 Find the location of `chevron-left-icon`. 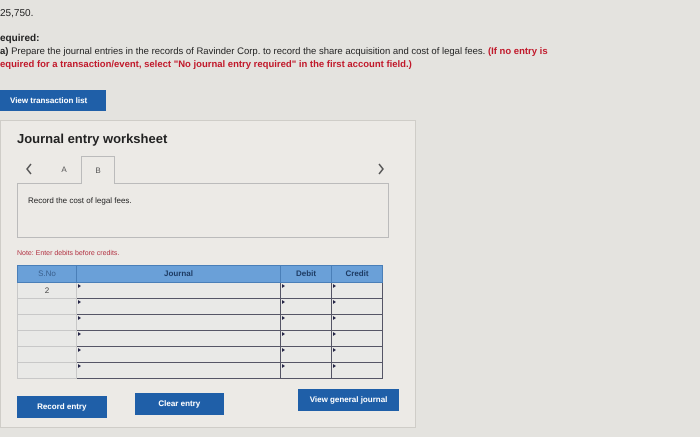

chevron-left-icon is located at coordinates (29, 168).